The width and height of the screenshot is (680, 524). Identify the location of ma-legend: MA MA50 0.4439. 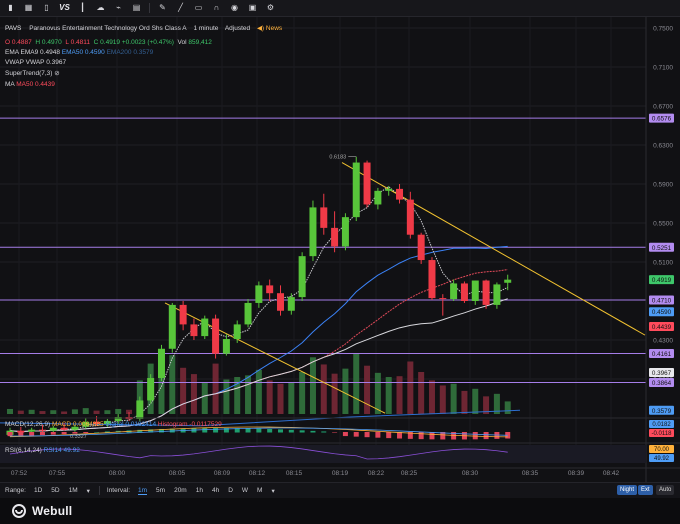
(30, 84).